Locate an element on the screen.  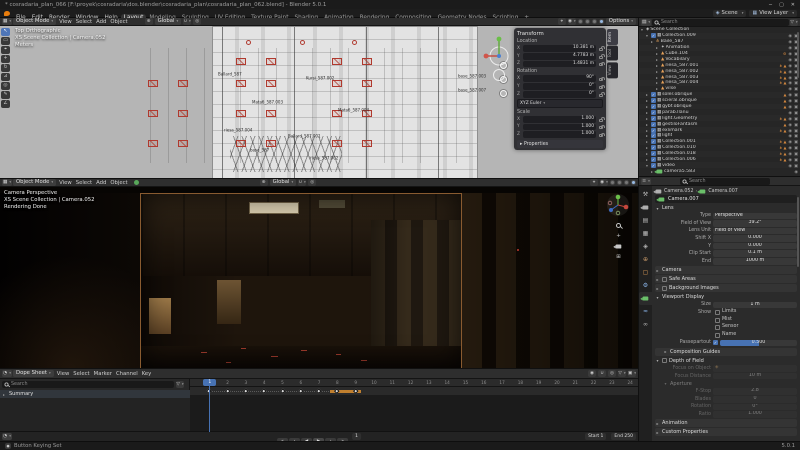
channel-filter-icon: ▽ is located at coordinates (180, 384).